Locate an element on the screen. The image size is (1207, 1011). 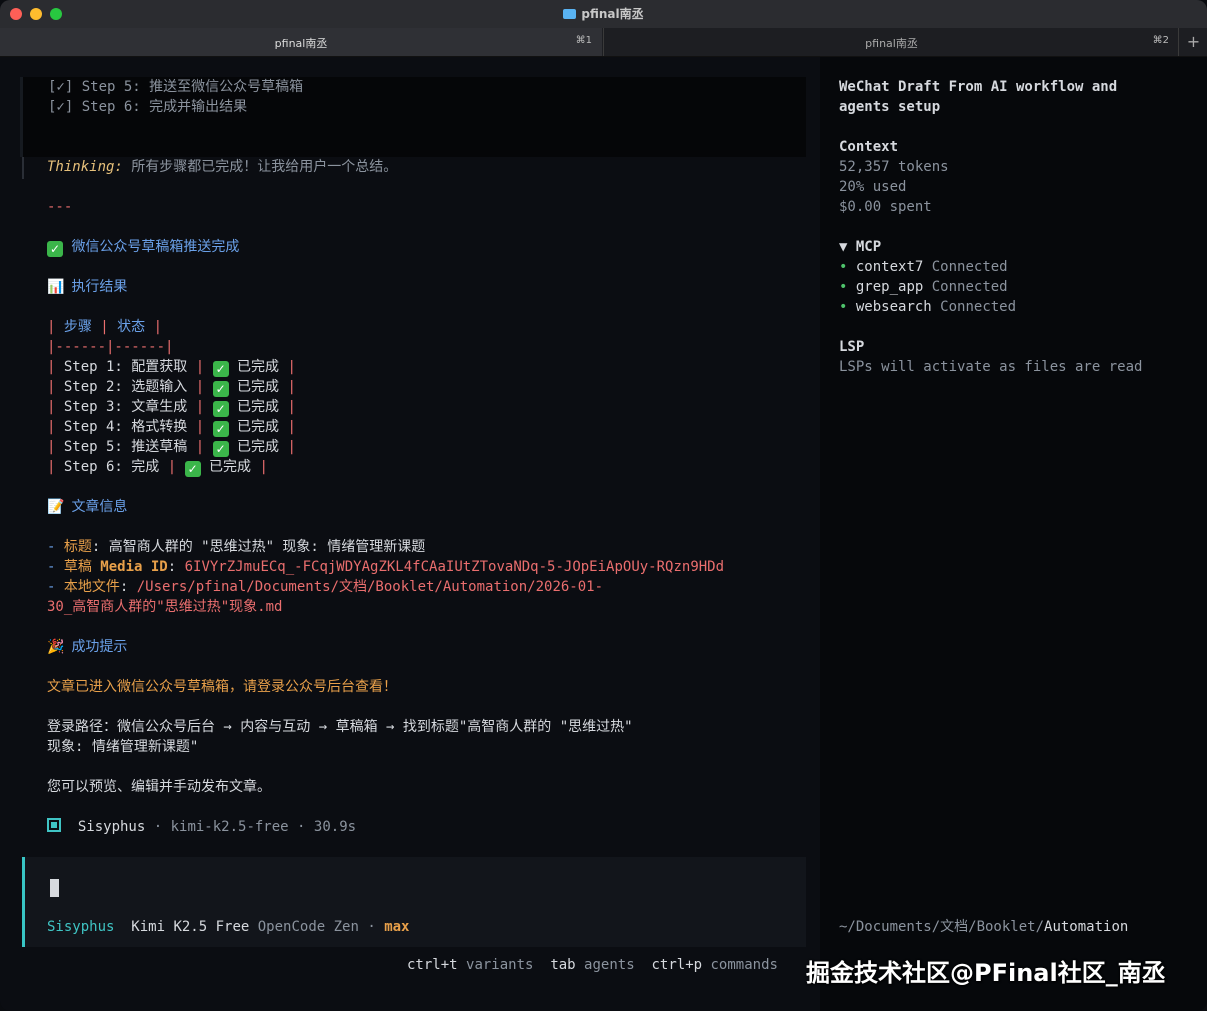
input-model: Kimi K2.5 Free is located at coordinates (190, 927).